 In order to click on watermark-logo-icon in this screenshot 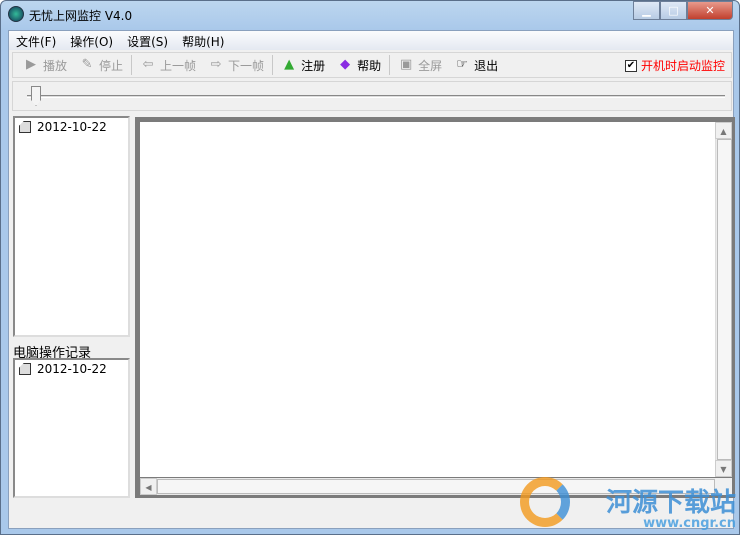, I will do `click(545, 502)`.